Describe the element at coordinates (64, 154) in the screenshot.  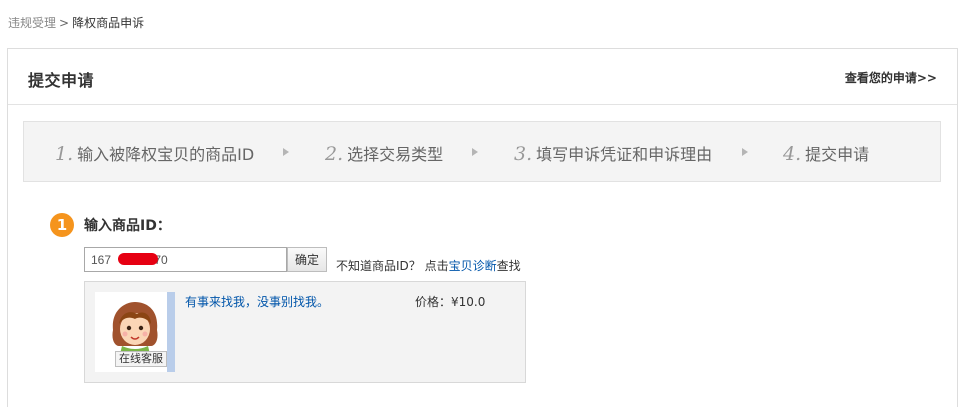
I see `step-number: 1.` at that location.